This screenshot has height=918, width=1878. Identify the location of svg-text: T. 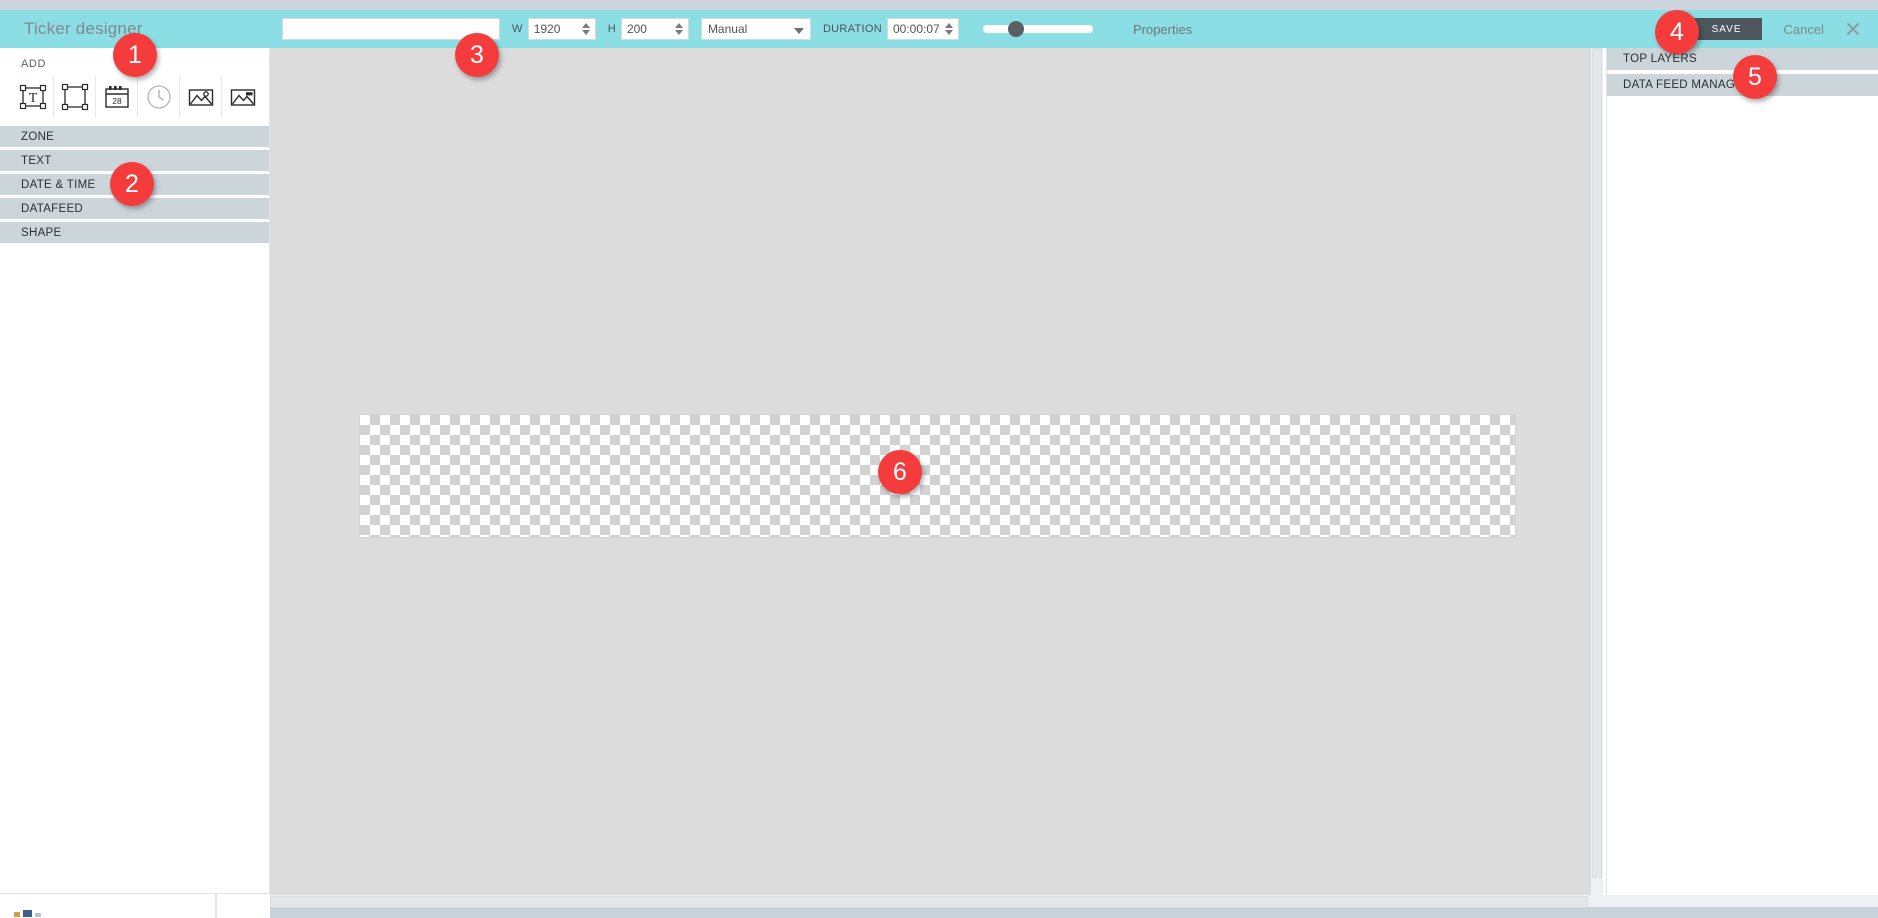
(32, 98).